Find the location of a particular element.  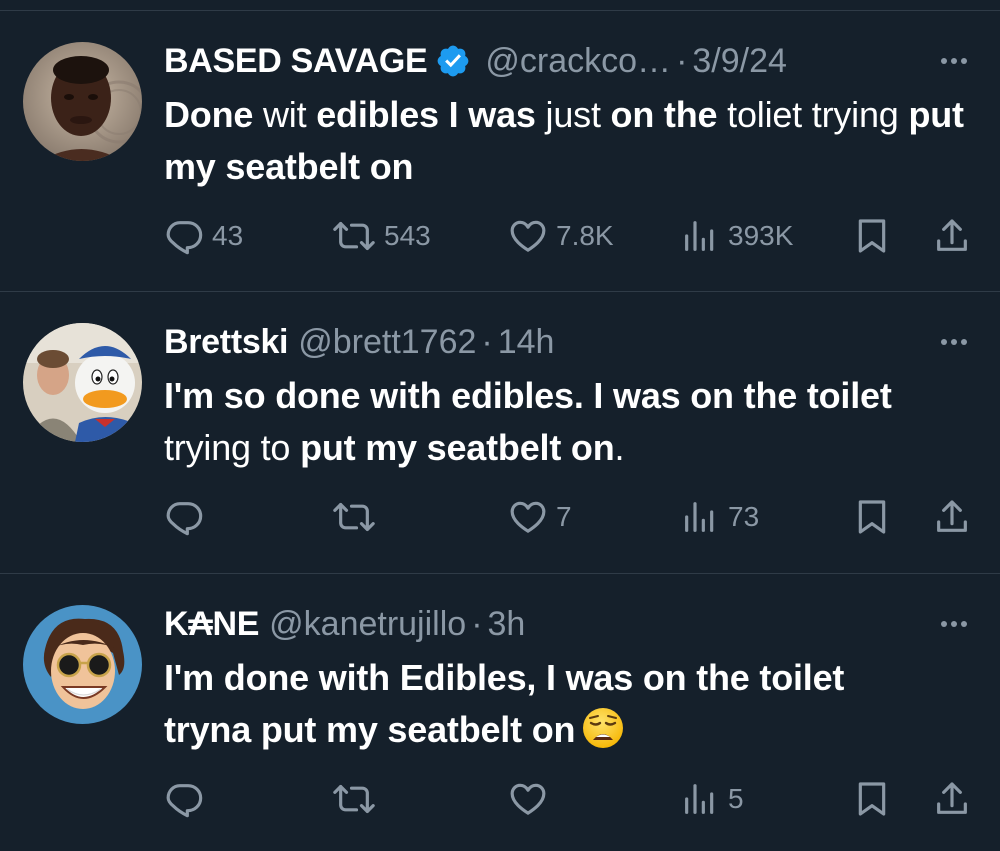

timestamp: 14h is located at coordinates (526, 342).